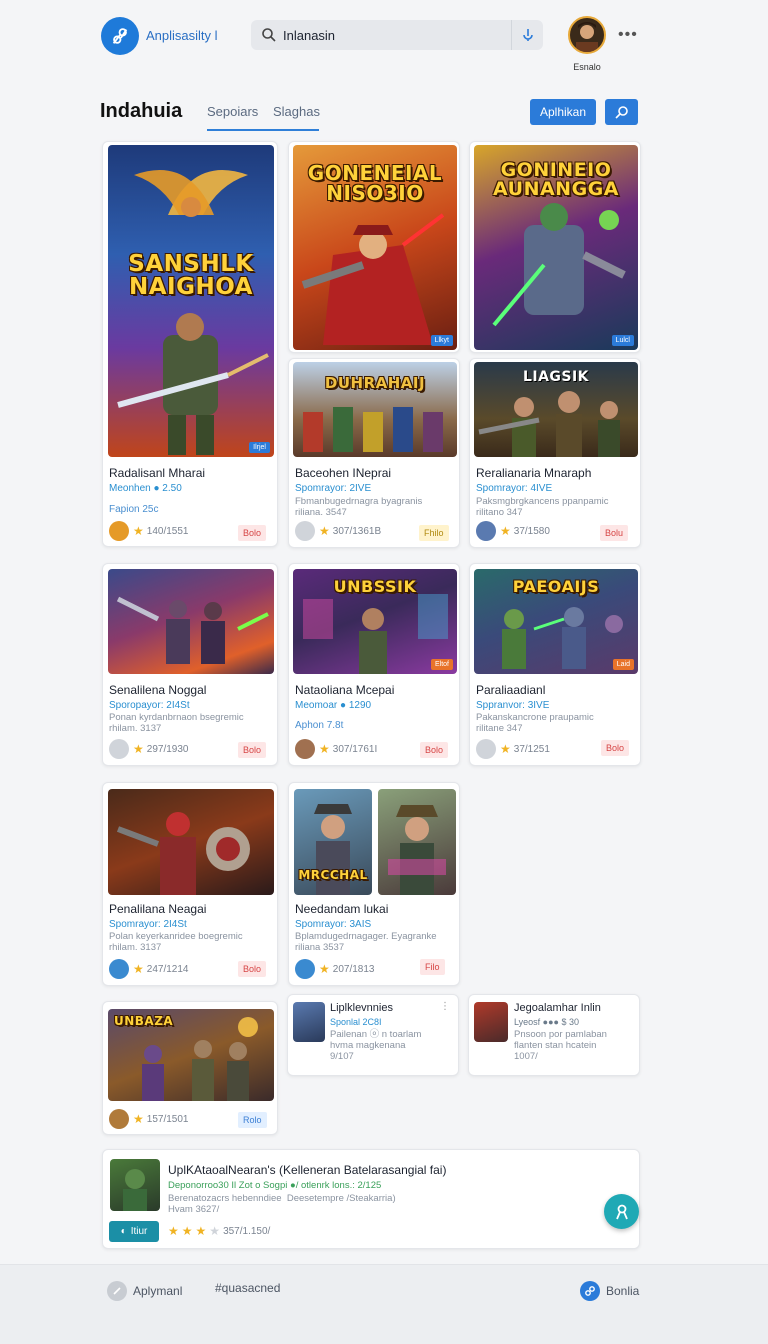 The width and height of the screenshot is (768, 1344). What do you see at coordinates (445, 1006) in the screenshot?
I see `card-menu-icon: ⋮` at bounding box center [445, 1006].